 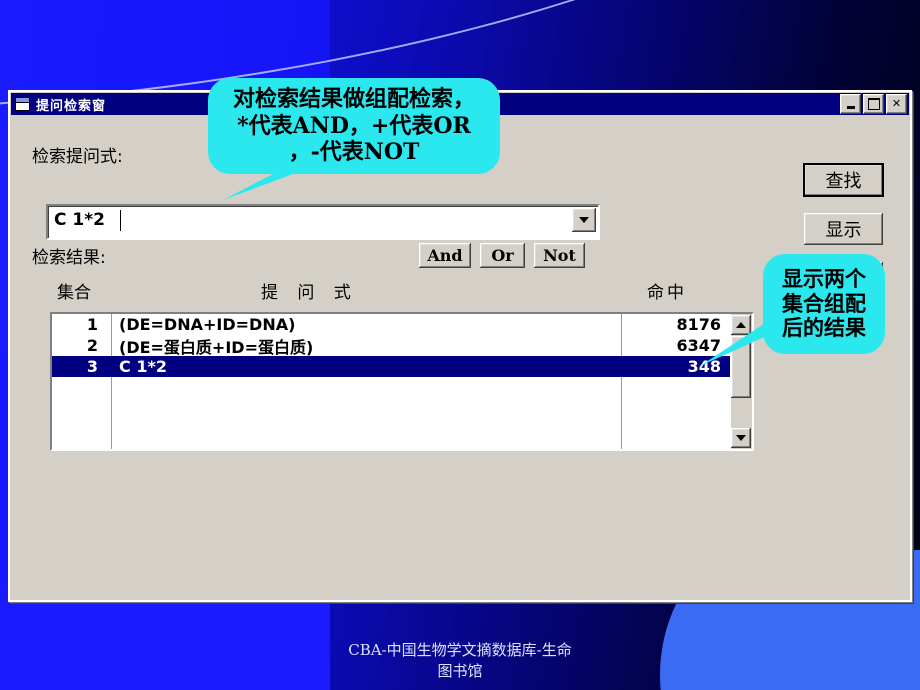 I want to click on search-results-label: 检索结果:, so click(x=69, y=258).